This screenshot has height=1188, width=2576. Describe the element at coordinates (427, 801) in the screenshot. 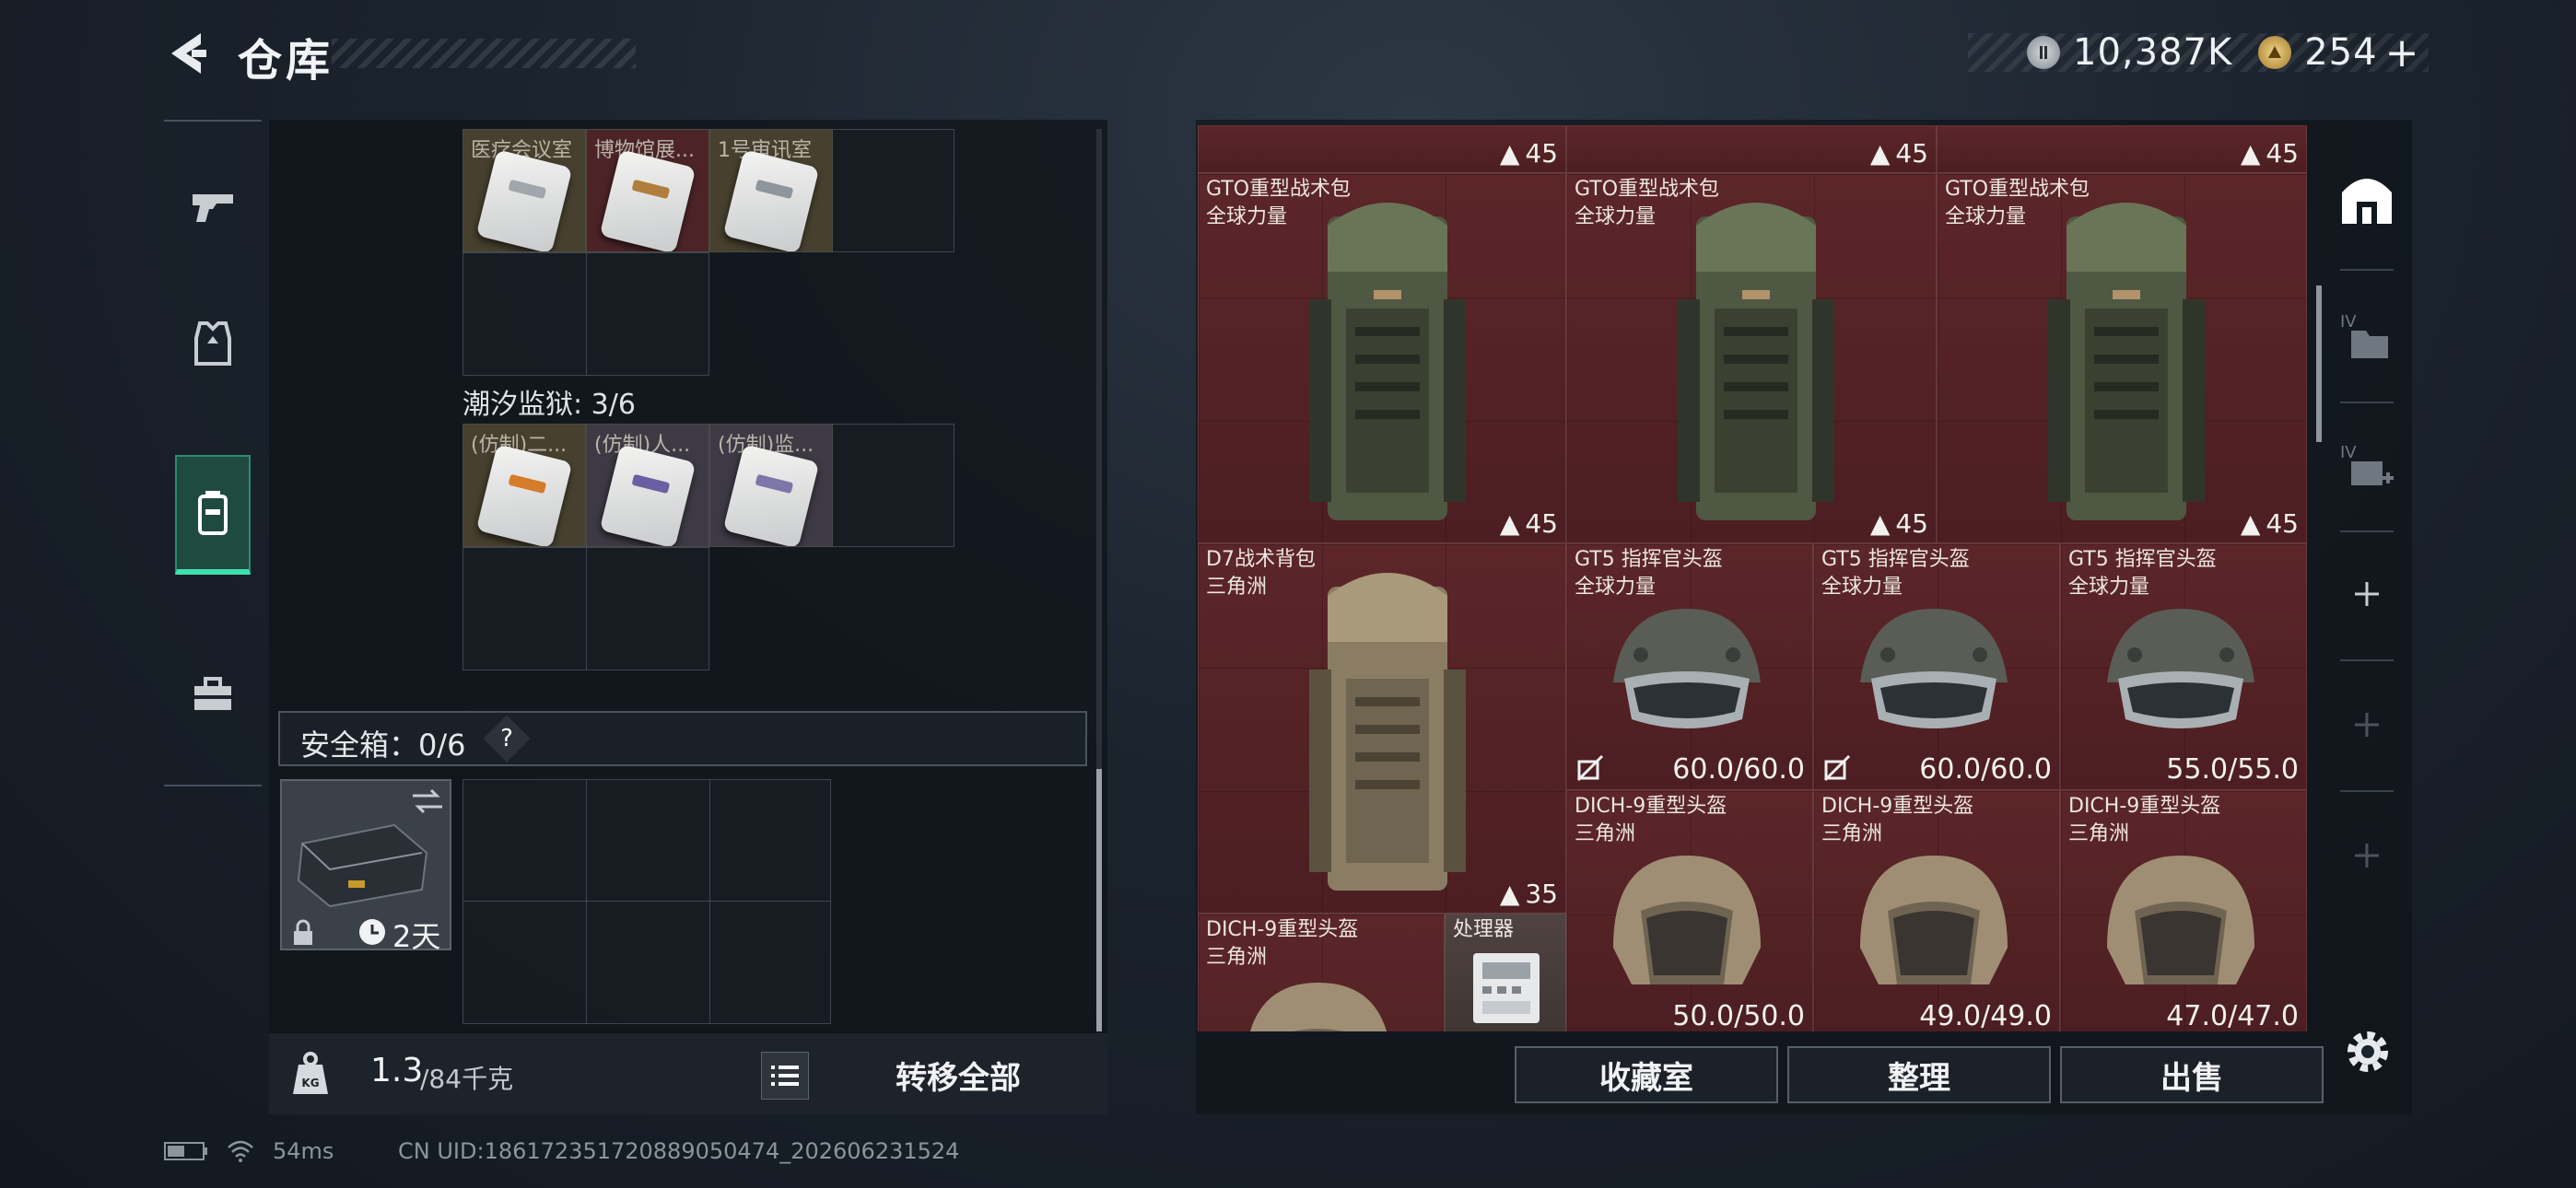

I see `swap-icon` at that location.